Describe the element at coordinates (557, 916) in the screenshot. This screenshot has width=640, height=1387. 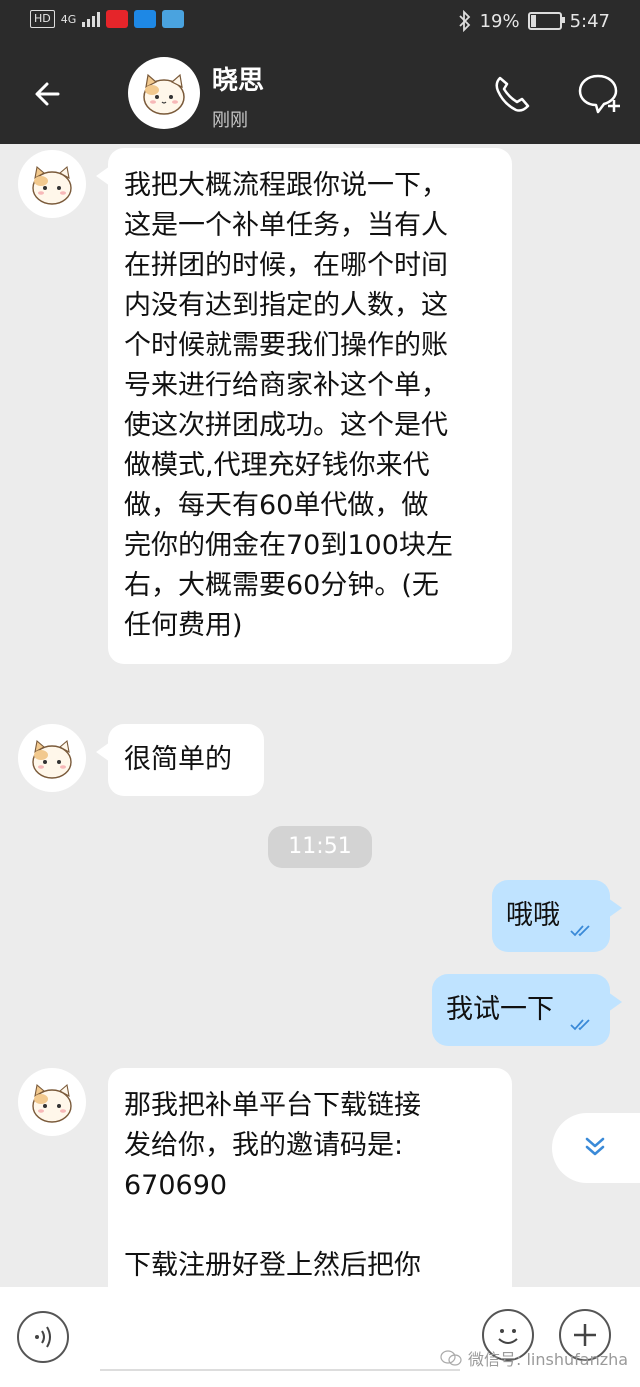
I see `message-bubble-outgoing: 哦哦` at that location.